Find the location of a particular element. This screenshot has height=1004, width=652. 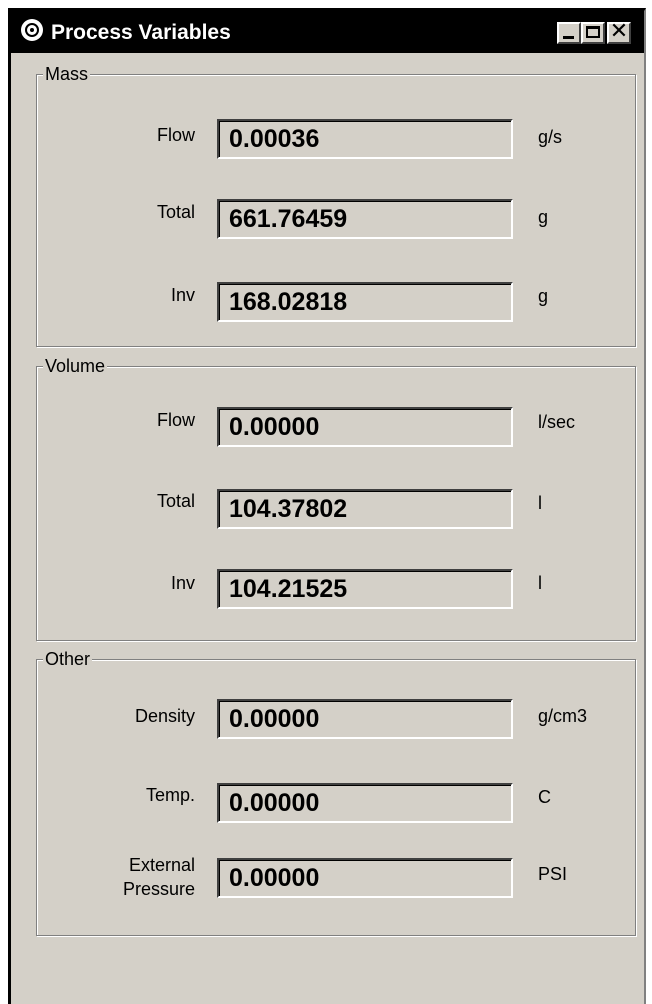

minimize-button is located at coordinates (569, 33).